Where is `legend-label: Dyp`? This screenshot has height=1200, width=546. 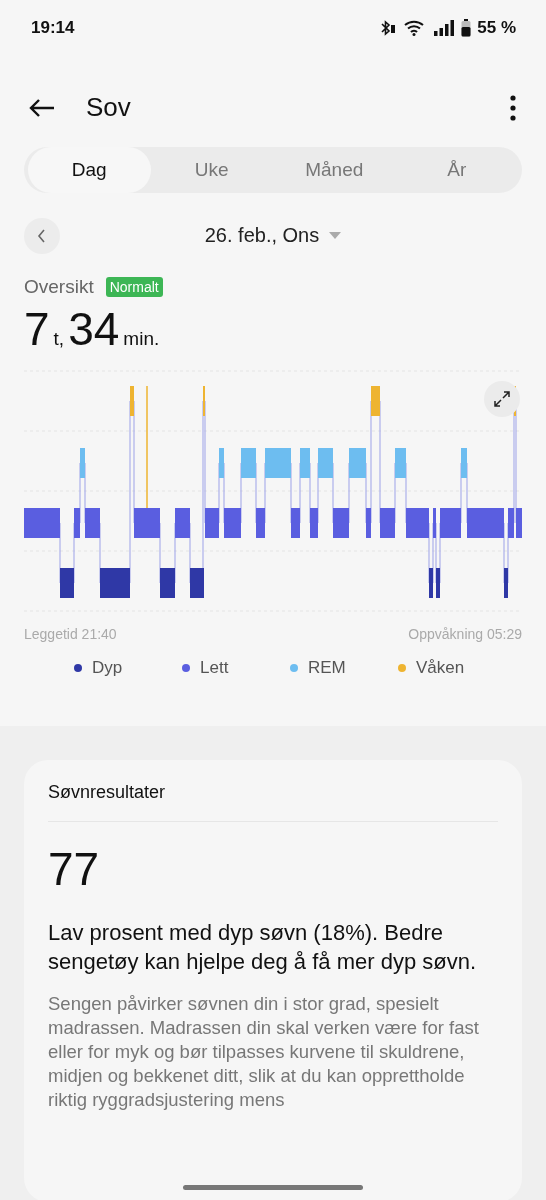 legend-label: Dyp is located at coordinates (107, 668).